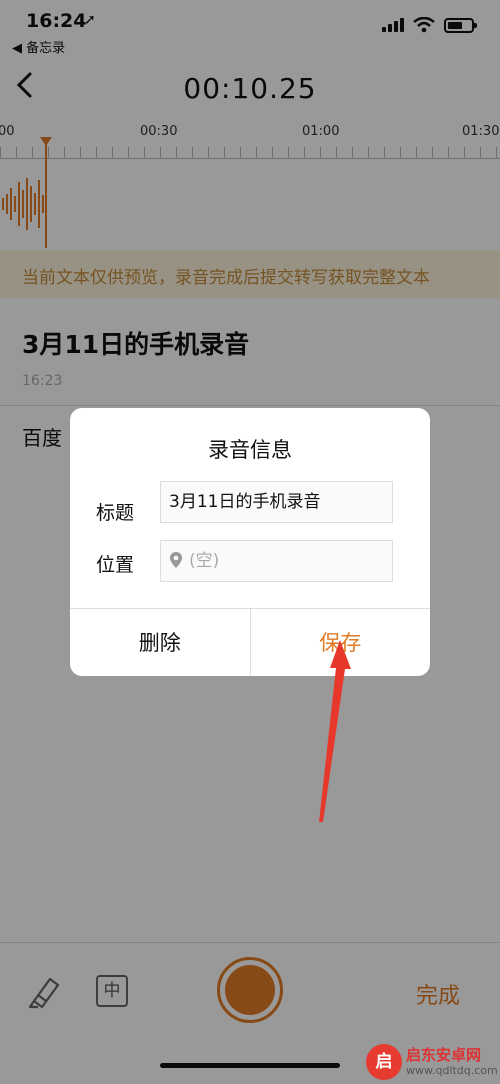  I want to click on site-watermark: 启 启东安卓网 www.qdltdq.com, so click(430, 1063).